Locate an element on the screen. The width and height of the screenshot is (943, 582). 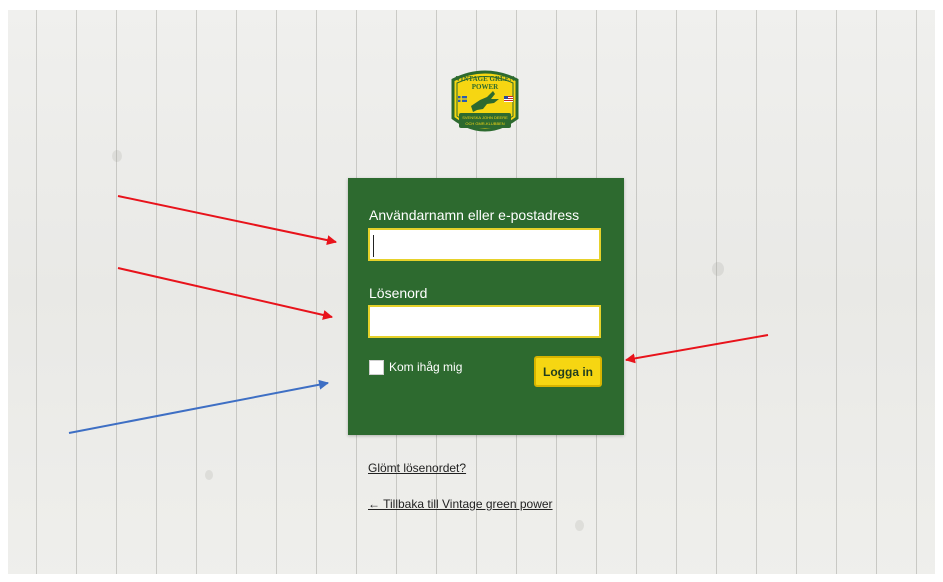
logo-text-line2: POWER is located at coordinates (485, 87).